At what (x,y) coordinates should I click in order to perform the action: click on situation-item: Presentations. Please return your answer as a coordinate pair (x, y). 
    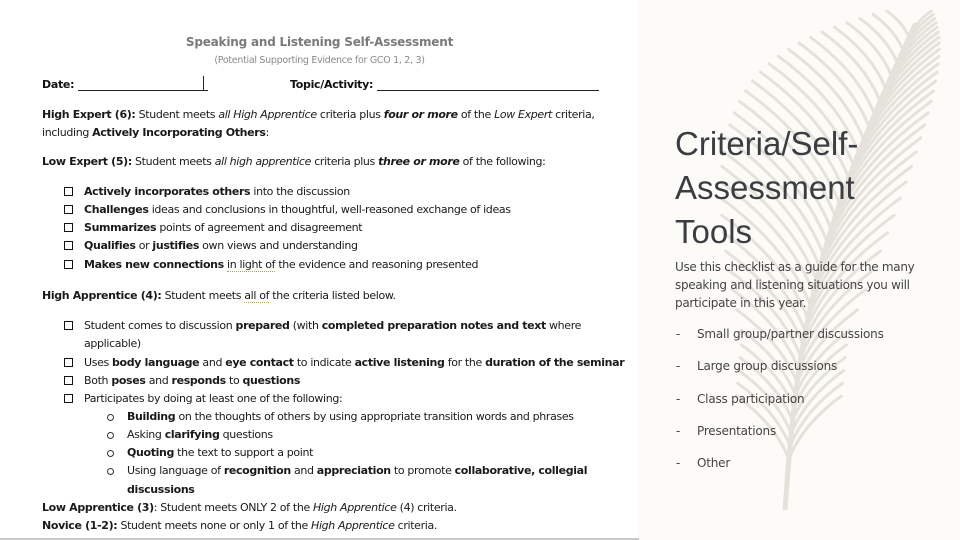
    Looking at the image, I should click on (737, 431).